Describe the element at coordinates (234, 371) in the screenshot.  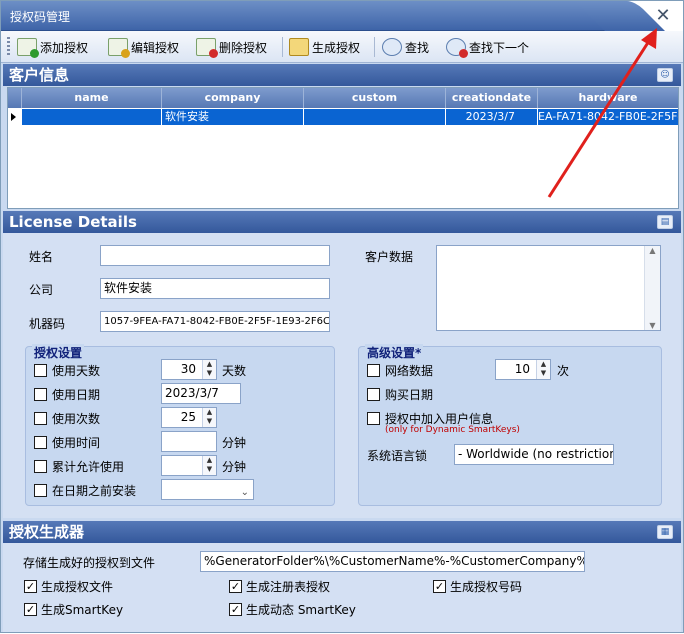
I see `use-days-unit: 天数` at that location.